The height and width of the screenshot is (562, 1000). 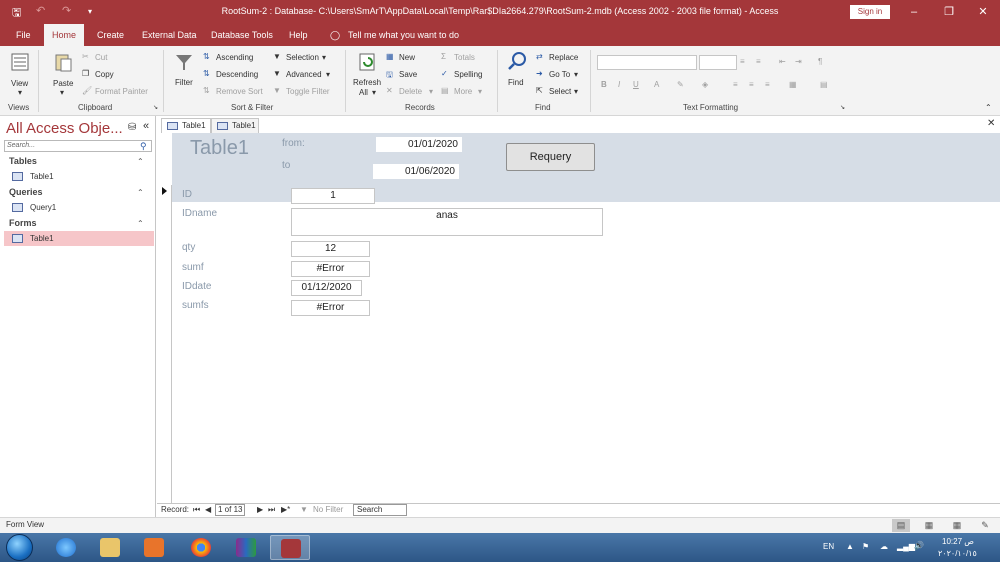 I want to click on remove-sort-button: Remove Sort, so click(x=239, y=91).